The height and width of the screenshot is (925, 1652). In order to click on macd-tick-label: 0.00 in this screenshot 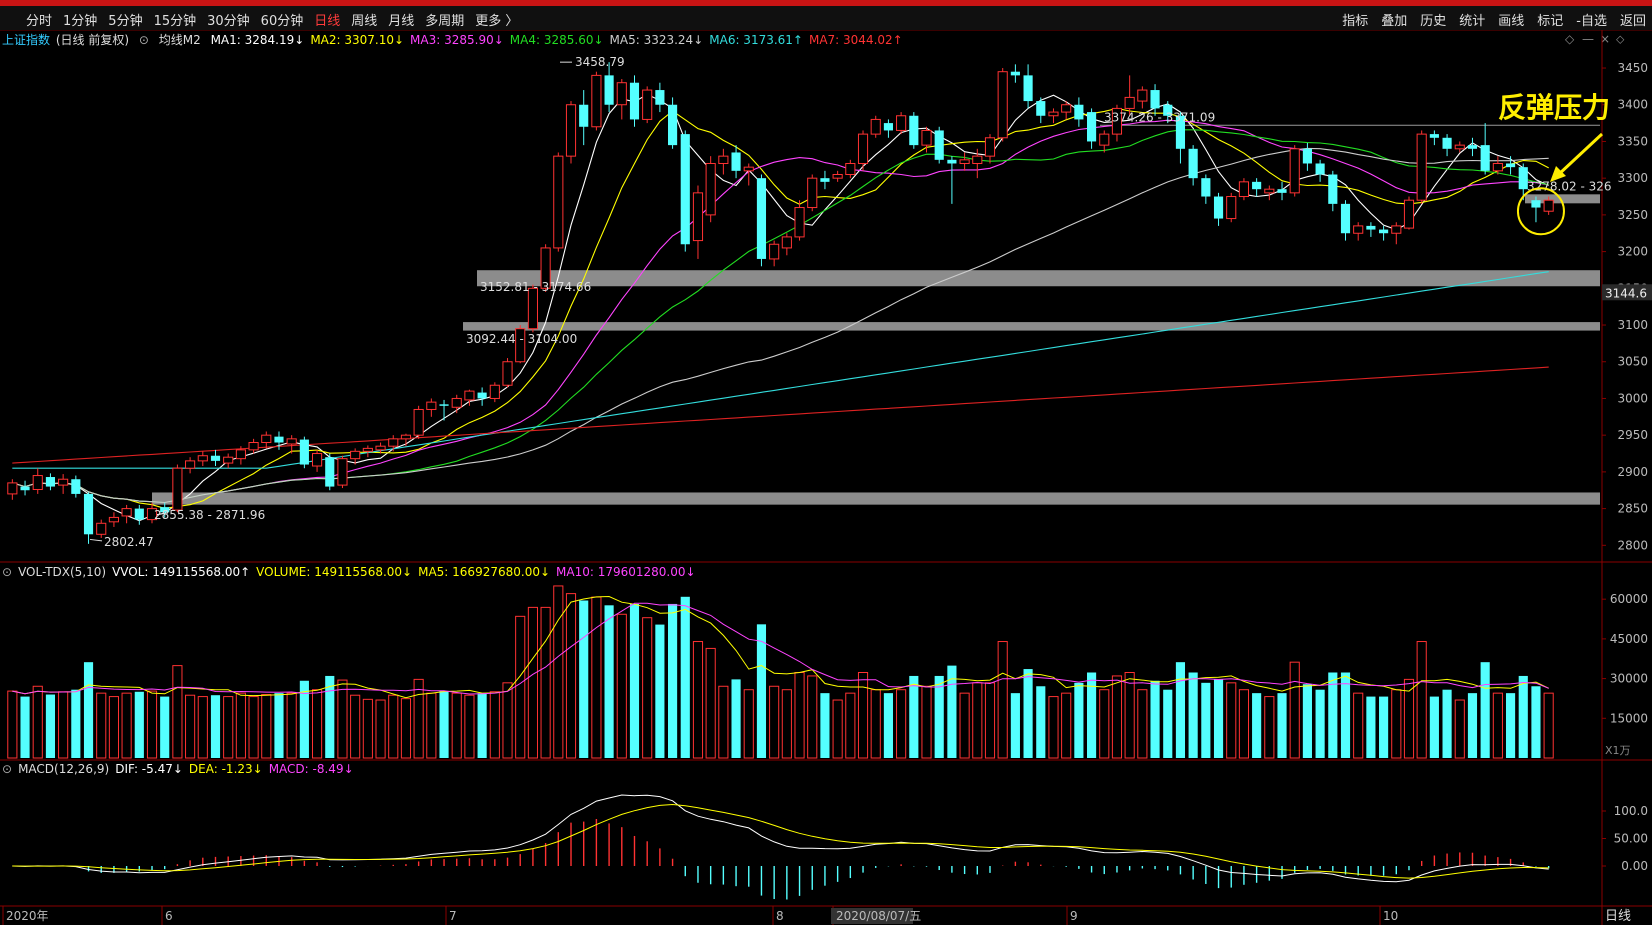, I will do `click(1634, 866)`.